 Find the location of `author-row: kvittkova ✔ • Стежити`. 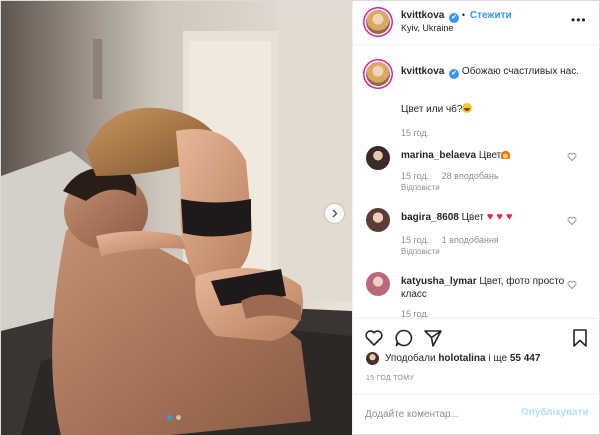

author-row: kvittkova ✔ • Стежити is located at coordinates (456, 16).